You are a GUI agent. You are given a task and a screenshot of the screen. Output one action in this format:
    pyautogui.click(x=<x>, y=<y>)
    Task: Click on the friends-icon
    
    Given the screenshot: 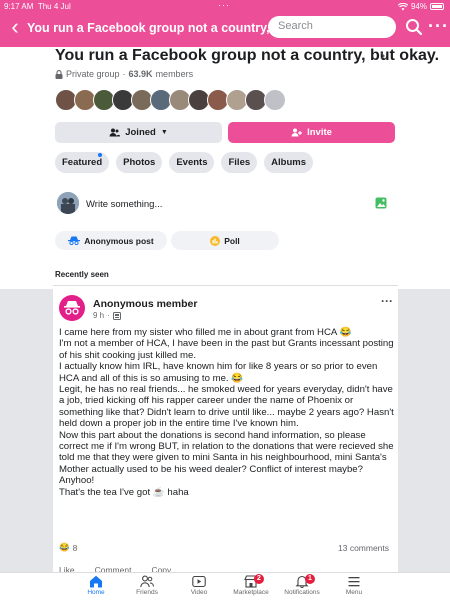 What is the action you would take?
    pyautogui.click(x=147, y=581)
    